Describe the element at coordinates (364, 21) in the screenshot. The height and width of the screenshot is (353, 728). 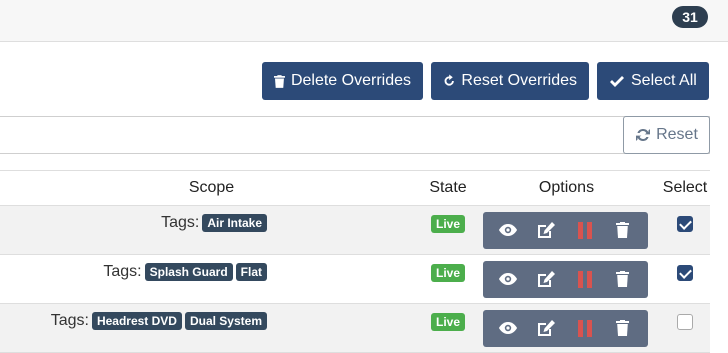
I see `top-bar: 31` at that location.